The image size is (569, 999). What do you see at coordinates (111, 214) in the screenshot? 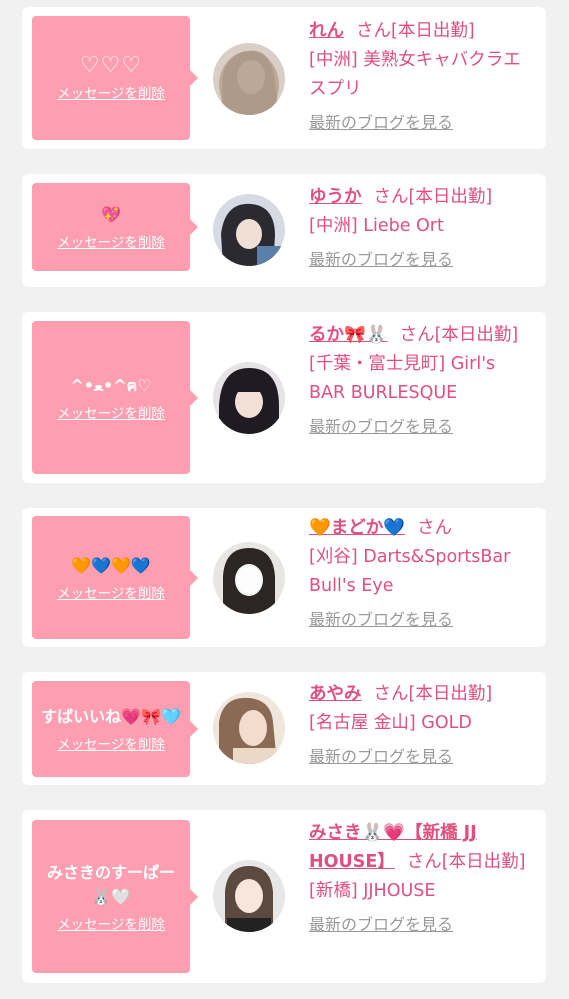
I see `message-text: 💖` at bounding box center [111, 214].